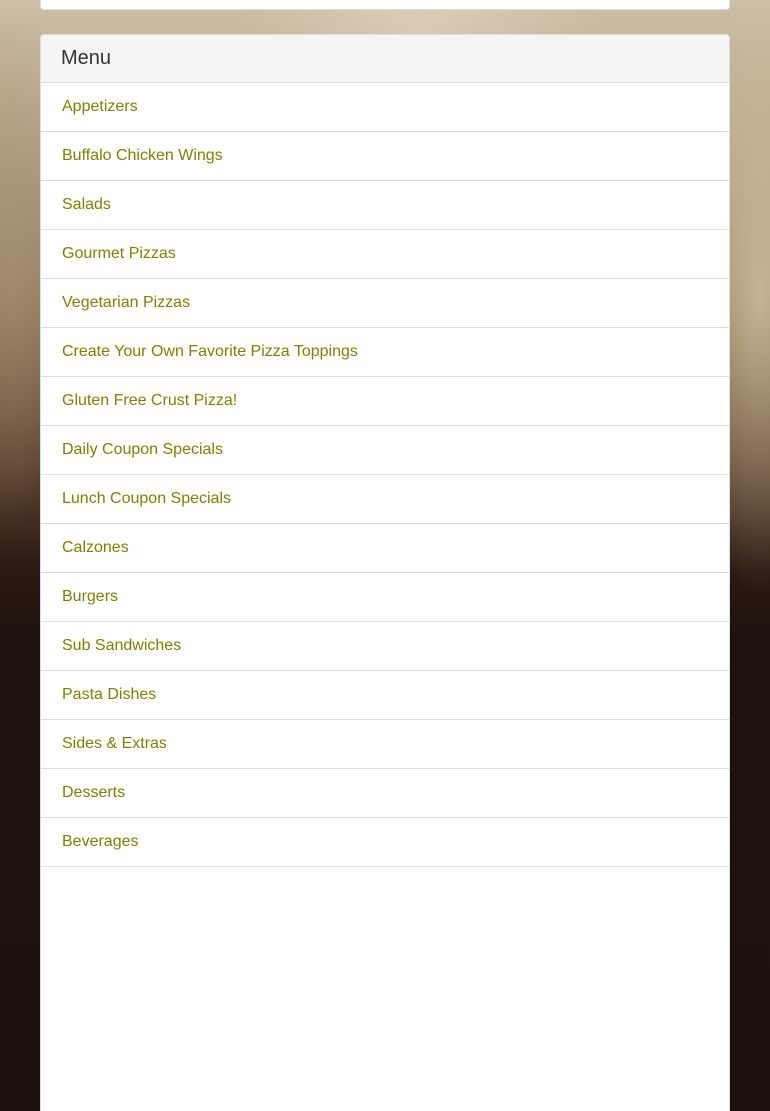 Image resolution: width=770 pixels, height=1111 pixels. I want to click on menu-heading: Menu, so click(385, 59).